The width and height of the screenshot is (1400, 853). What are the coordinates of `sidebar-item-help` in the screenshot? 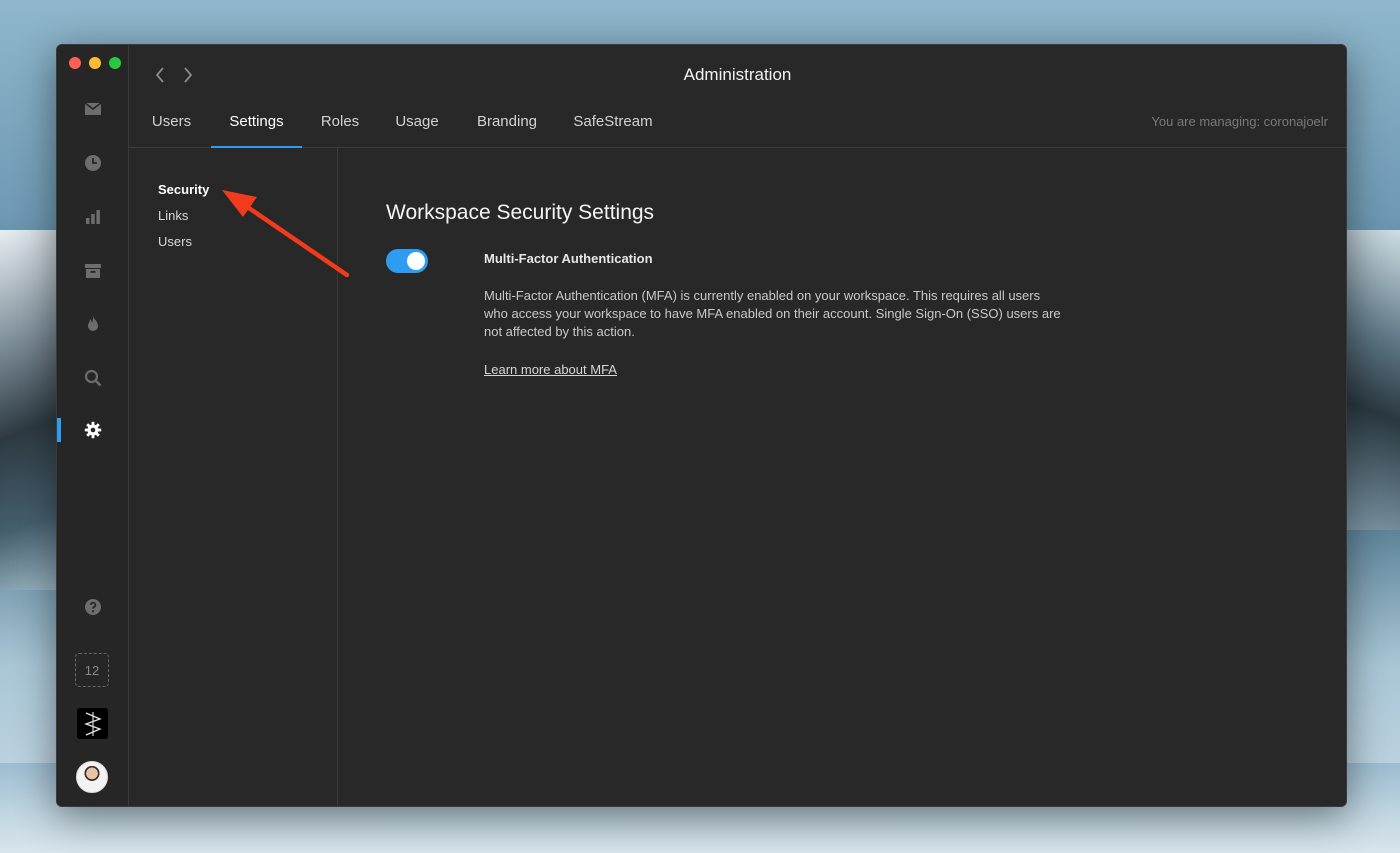 It's located at (93, 607).